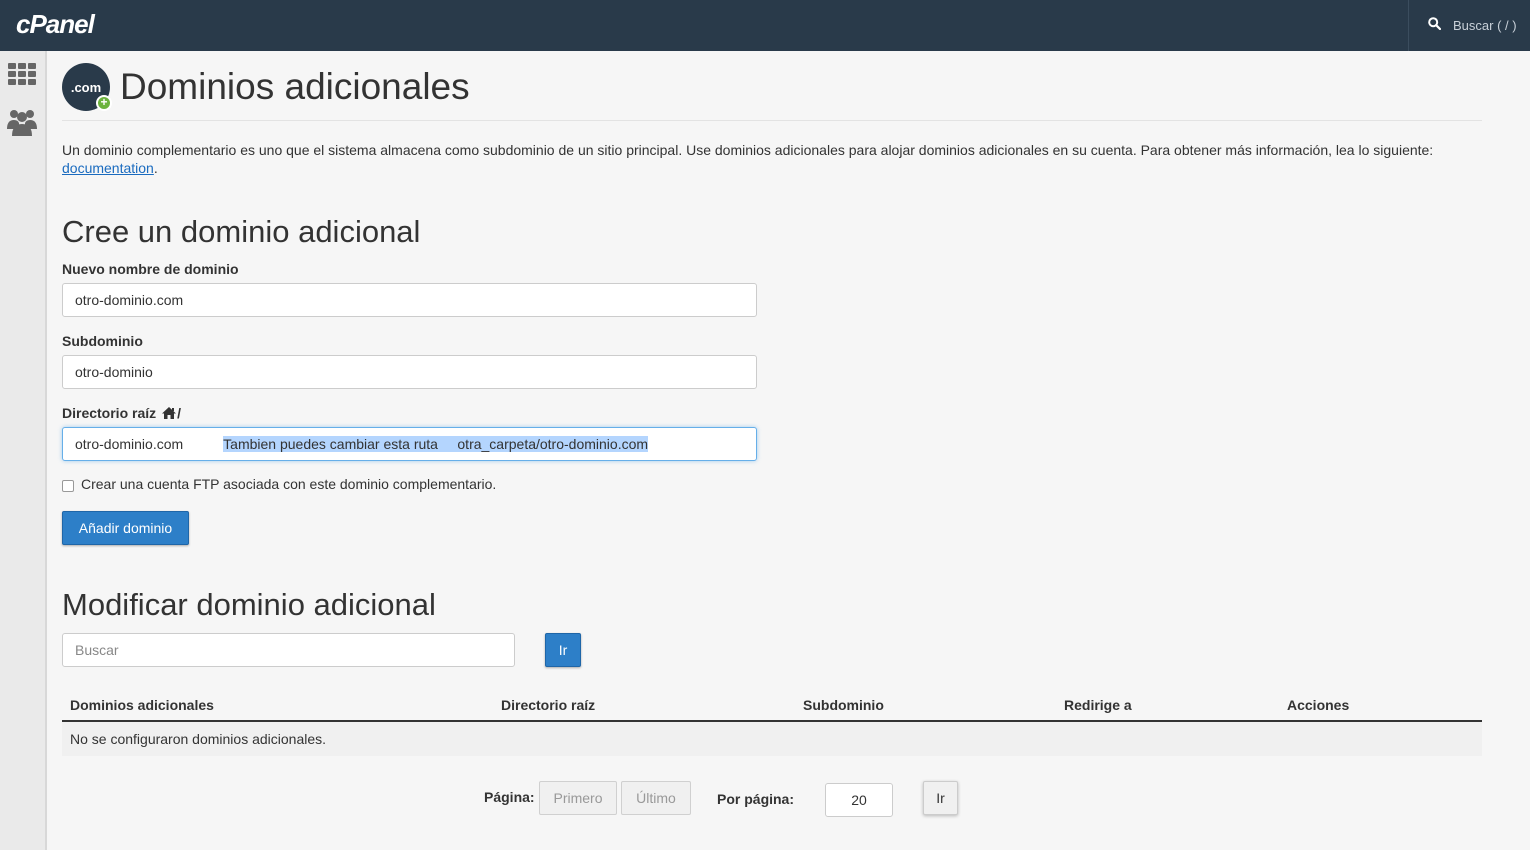  What do you see at coordinates (241, 231) in the screenshot?
I see `create-heading: Cree un dominio adicional` at bounding box center [241, 231].